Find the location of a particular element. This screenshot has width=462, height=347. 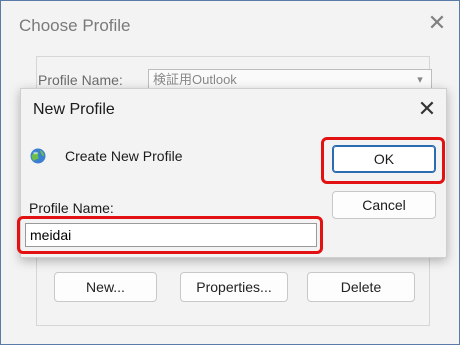

chevron-down-icon: ▾ is located at coordinates (420, 80).